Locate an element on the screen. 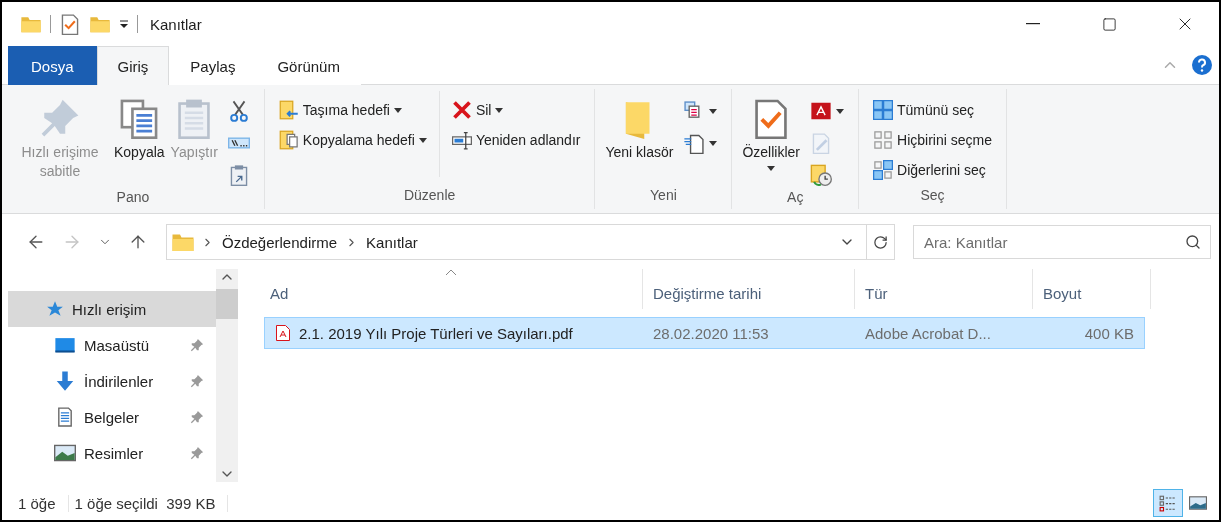 The image size is (1221, 522). group-label: Pano is located at coordinates (133, 198).